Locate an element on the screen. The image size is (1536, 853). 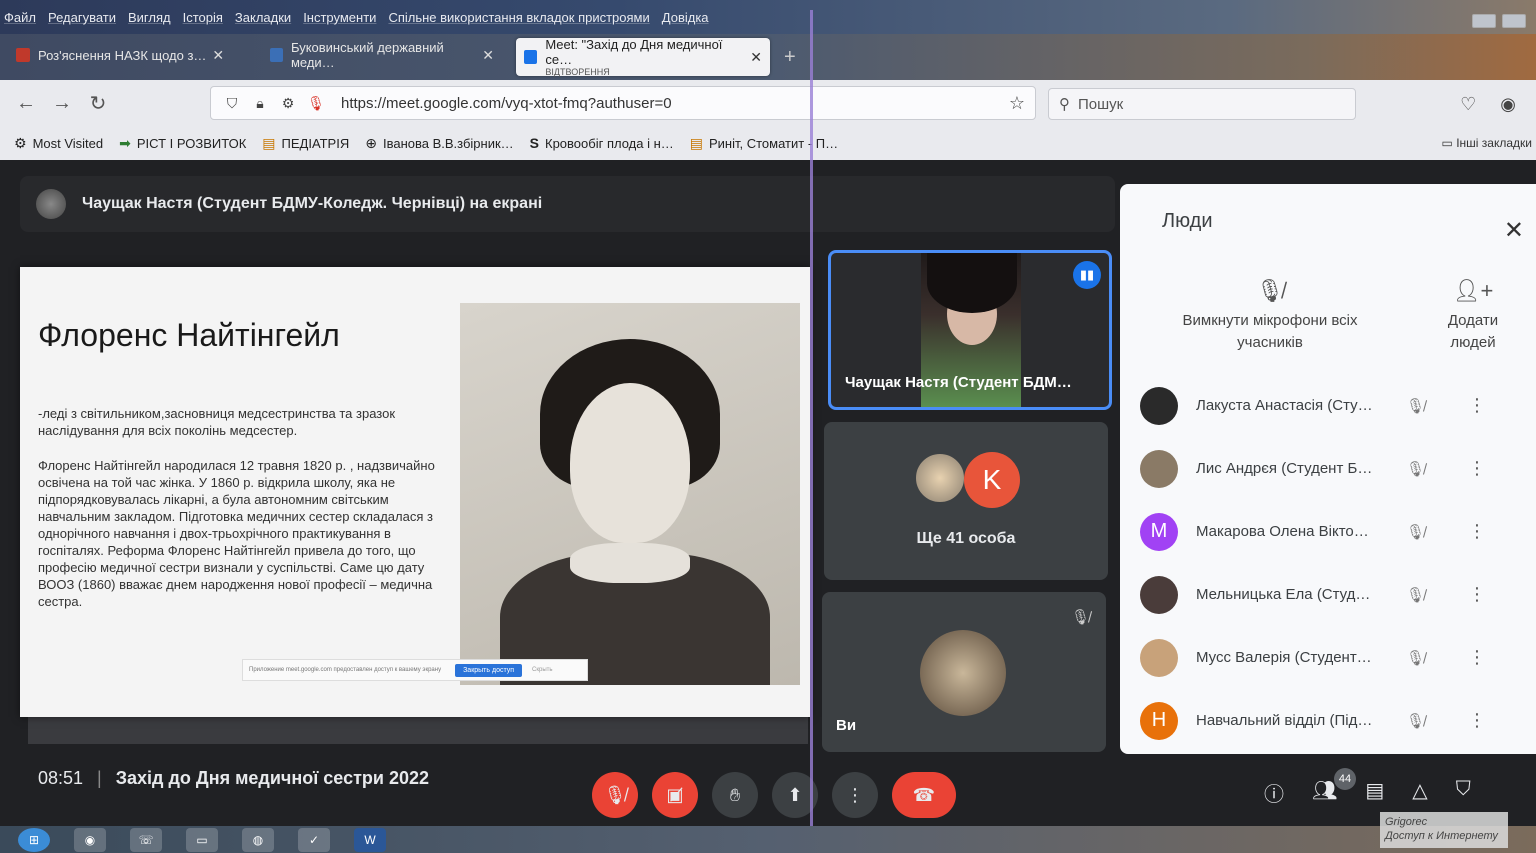
menu-tools: Інструменти is located at coordinates (339, 17).